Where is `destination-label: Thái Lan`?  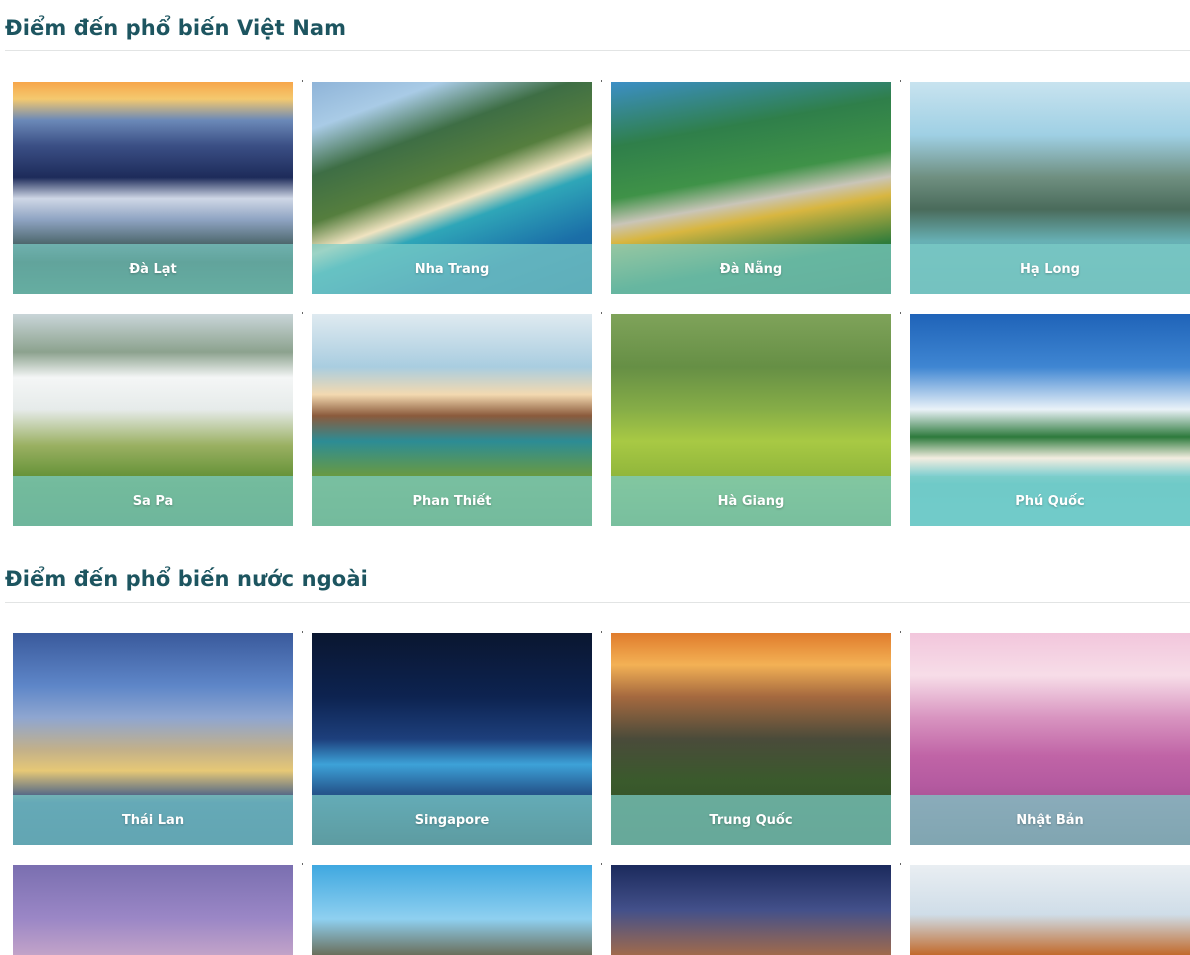
destination-label: Thái Lan is located at coordinates (153, 820).